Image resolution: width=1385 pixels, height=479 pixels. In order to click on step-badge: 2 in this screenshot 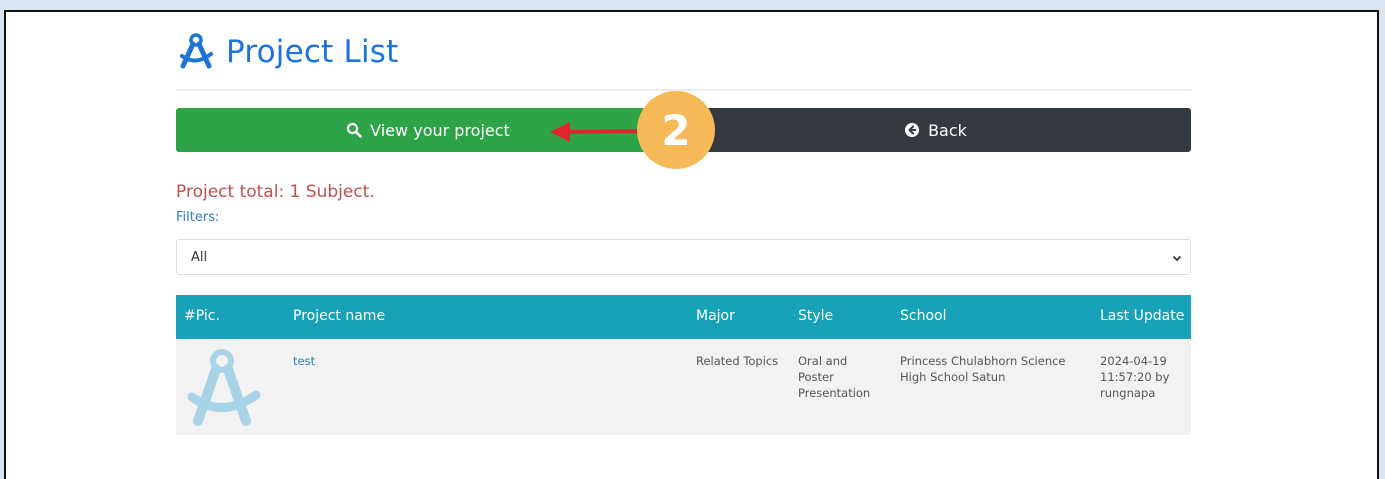, I will do `click(676, 130)`.